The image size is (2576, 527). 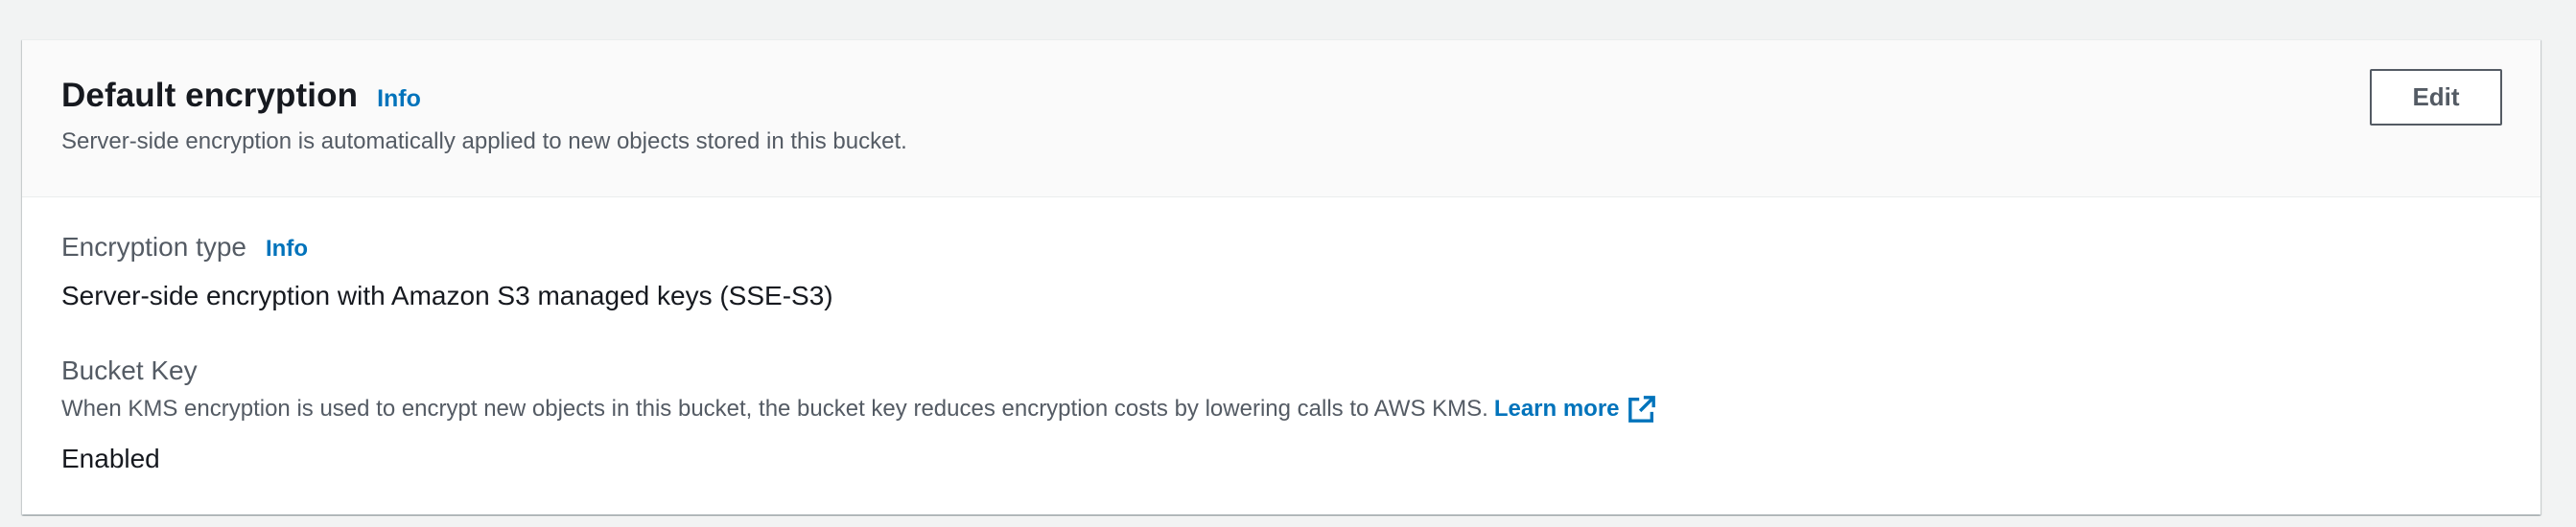 What do you see at coordinates (2436, 97) in the screenshot?
I see `edit-button: Edit` at bounding box center [2436, 97].